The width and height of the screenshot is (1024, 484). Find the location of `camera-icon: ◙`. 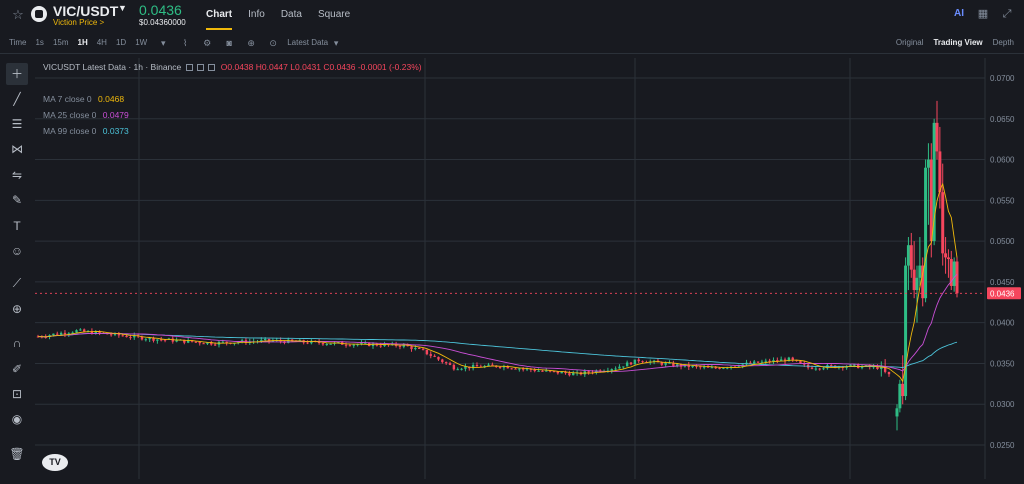

camera-icon: ◙ is located at coordinates (229, 43).